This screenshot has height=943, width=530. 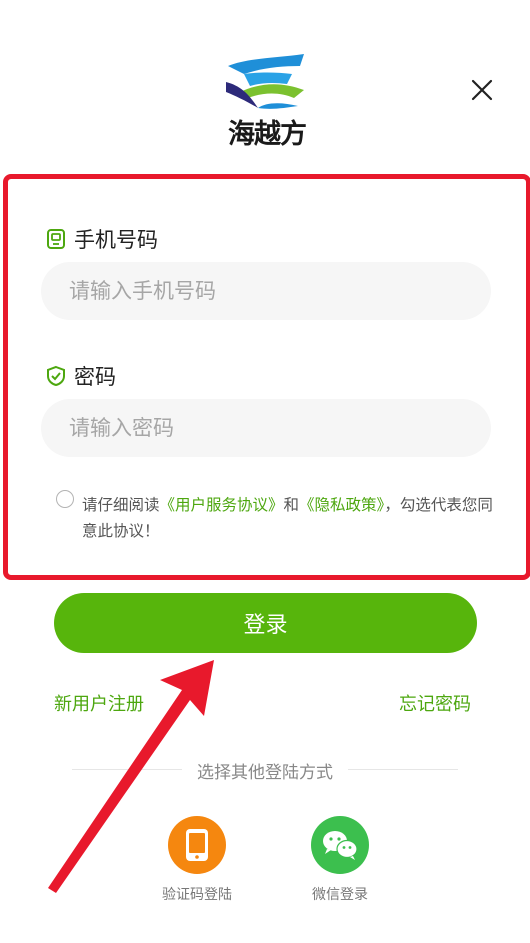 What do you see at coordinates (99, 703) in the screenshot?
I see `register-link: 新用户注册` at bounding box center [99, 703].